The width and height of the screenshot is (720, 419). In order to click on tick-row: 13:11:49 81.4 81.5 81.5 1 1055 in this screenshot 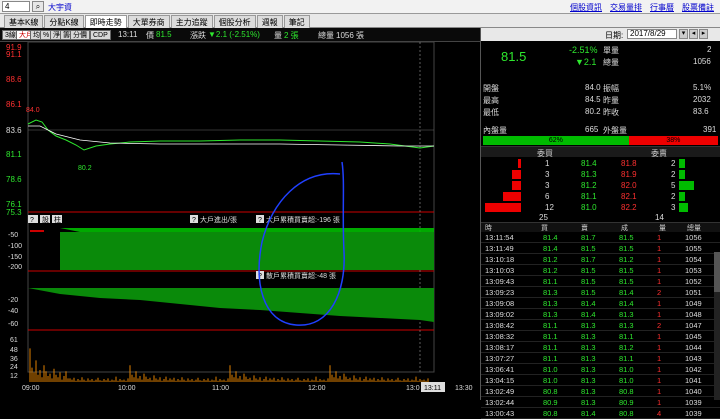, I will do `click(600, 248)`.